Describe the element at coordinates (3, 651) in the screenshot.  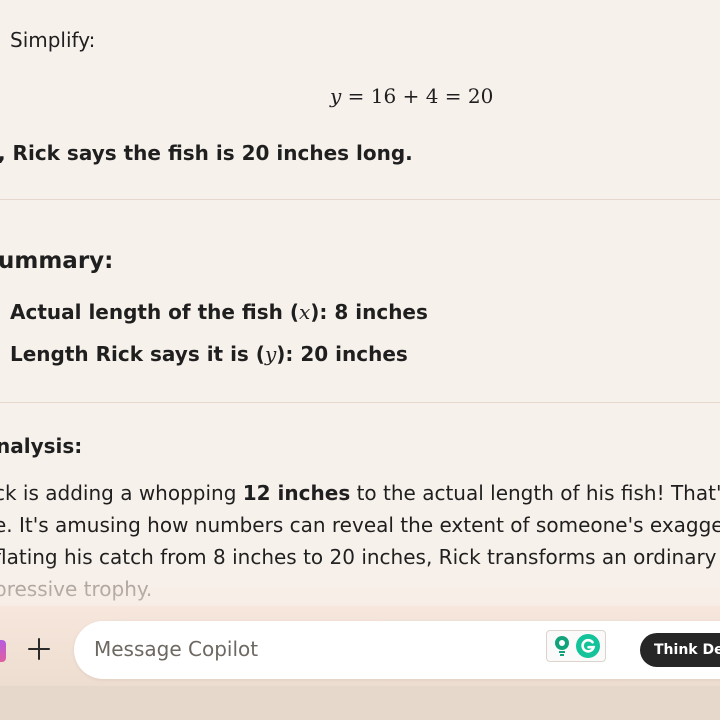
I see `copilot-logo-edge` at that location.